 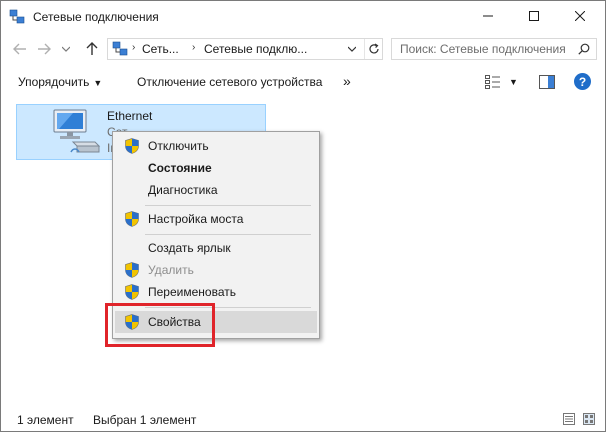 I want to click on title-bar: Сетевые подключения, so click(x=303, y=17).